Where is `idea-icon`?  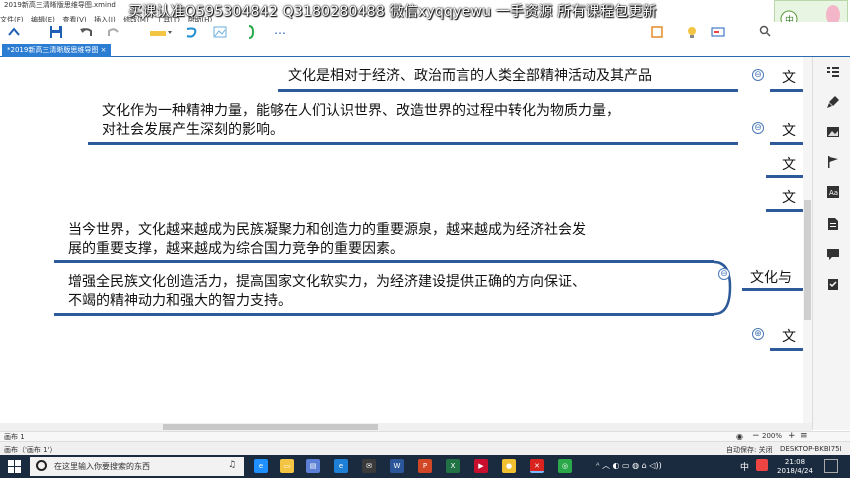 idea-icon is located at coordinates (692, 33).